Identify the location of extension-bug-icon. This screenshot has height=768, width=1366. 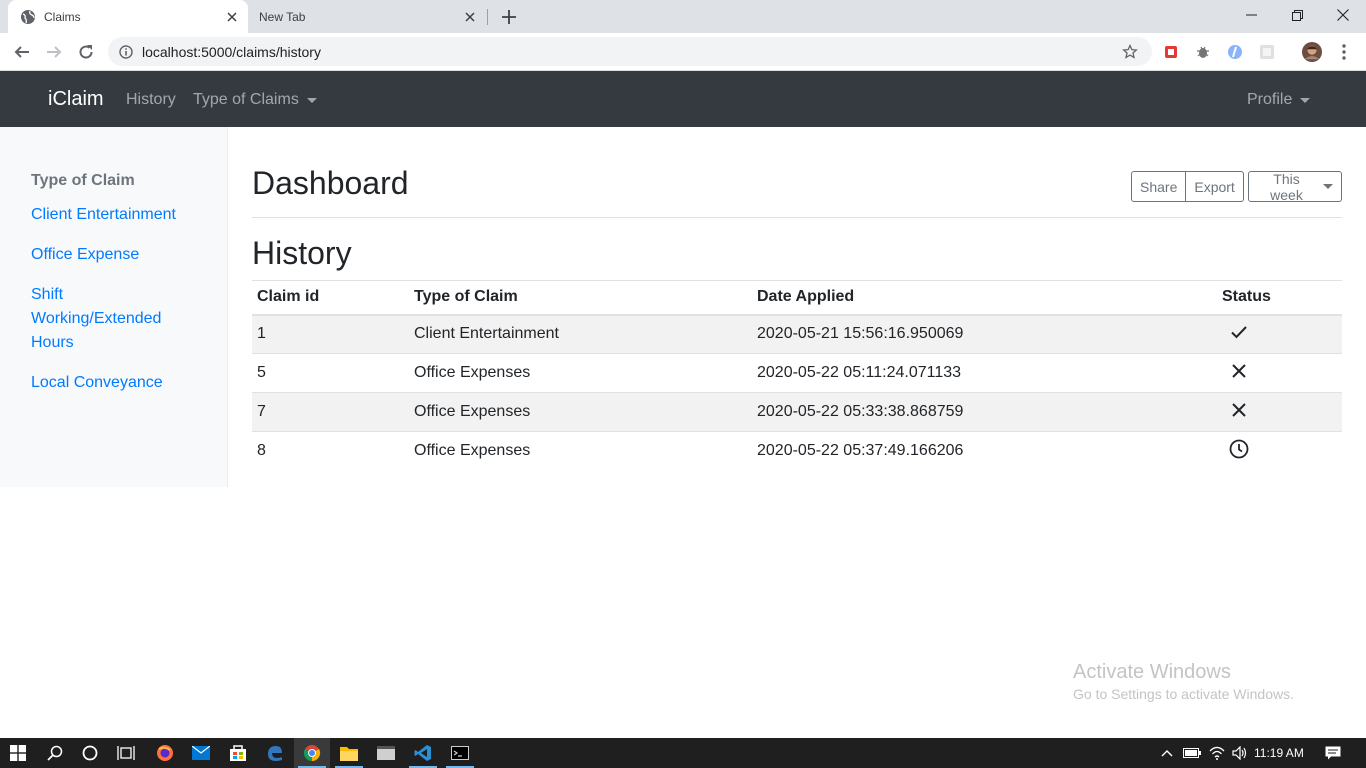
(1203, 52).